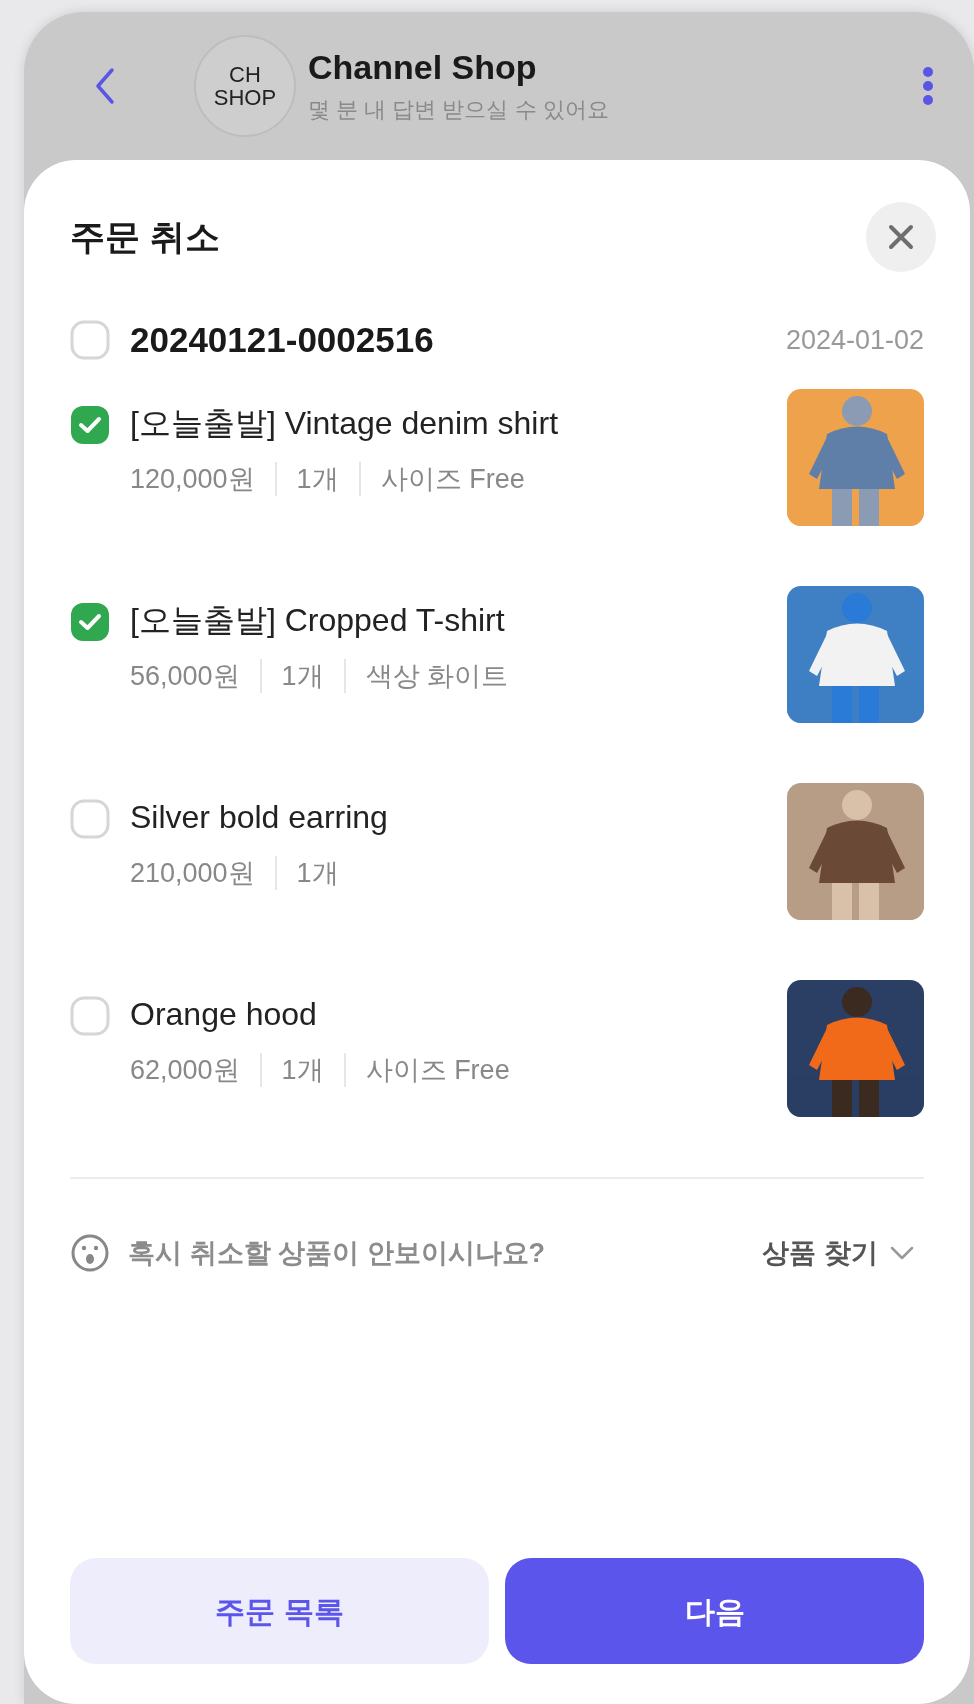 This screenshot has height=1704, width=974. Describe the element at coordinates (282, 340) in the screenshot. I see `order-number: 20240121-0002516` at that location.